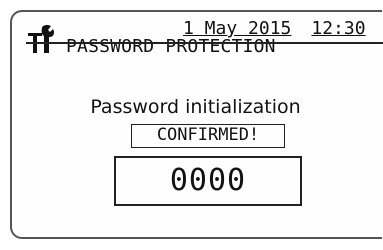  What do you see at coordinates (41, 38) in the screenshot?
I see `wrench-screwdriver-icon` at bounding box center [41, 38].